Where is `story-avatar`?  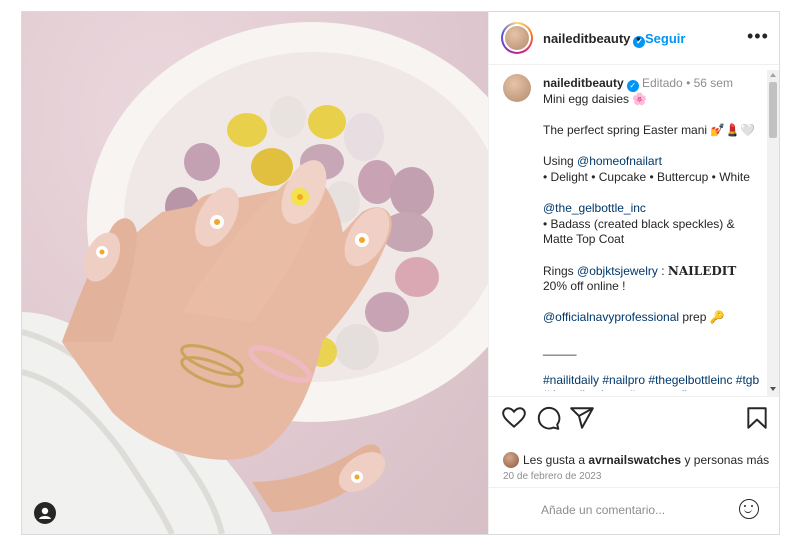
story-avatar is located at coordinates (517, 38).